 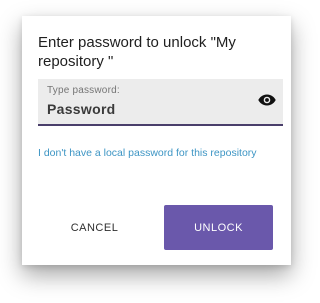 I want to click on password-field-label: Type password:, so click(x=83, y=90).